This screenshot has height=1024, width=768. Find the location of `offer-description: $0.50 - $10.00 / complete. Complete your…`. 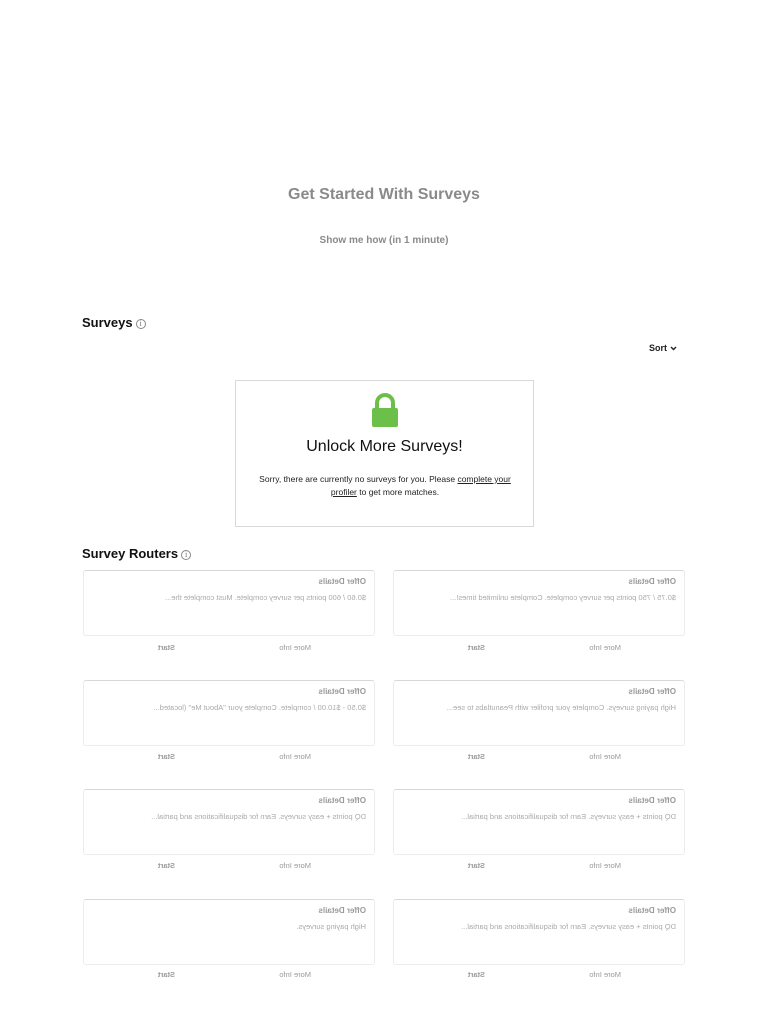

offer-description: $0.50 - $10.00 / complete. Complete your… is located at coordinates (259, 707).